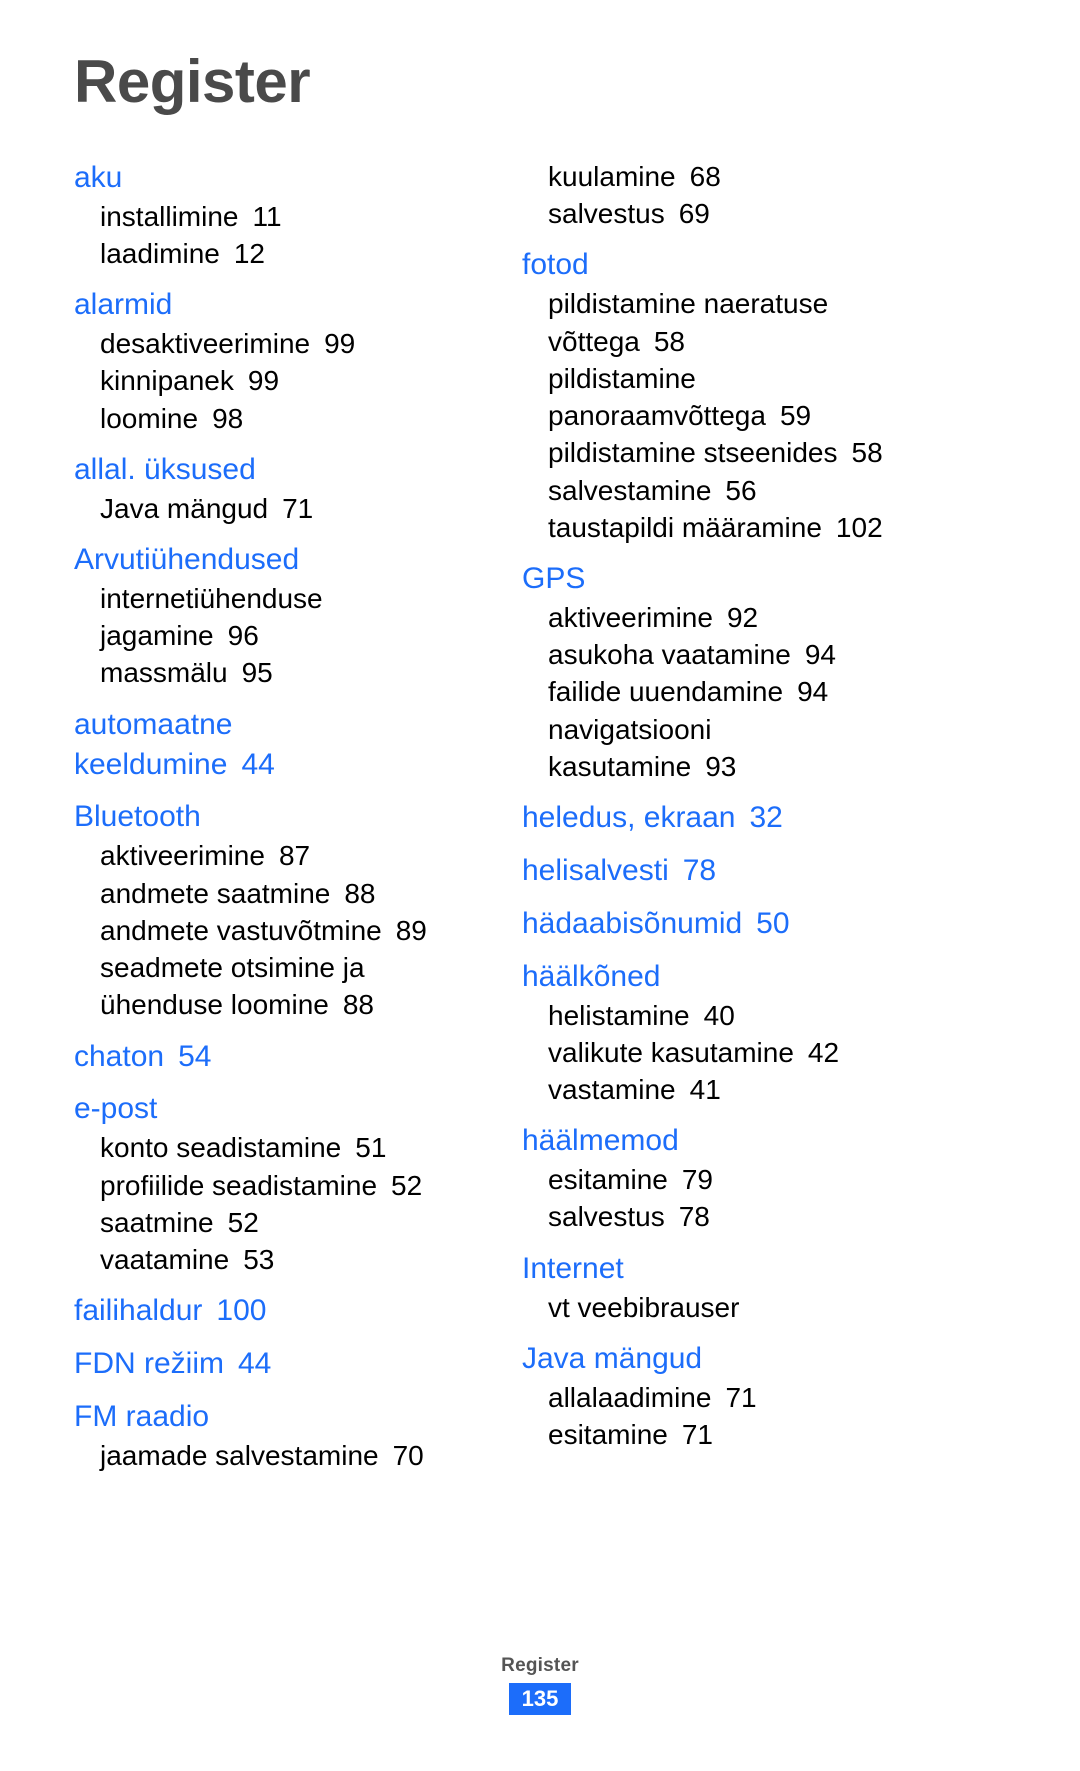 Image resolution: width=1080 pixels, height=1771 pixels. I want to click on entry-page-number: 70, so click(408, 1455).